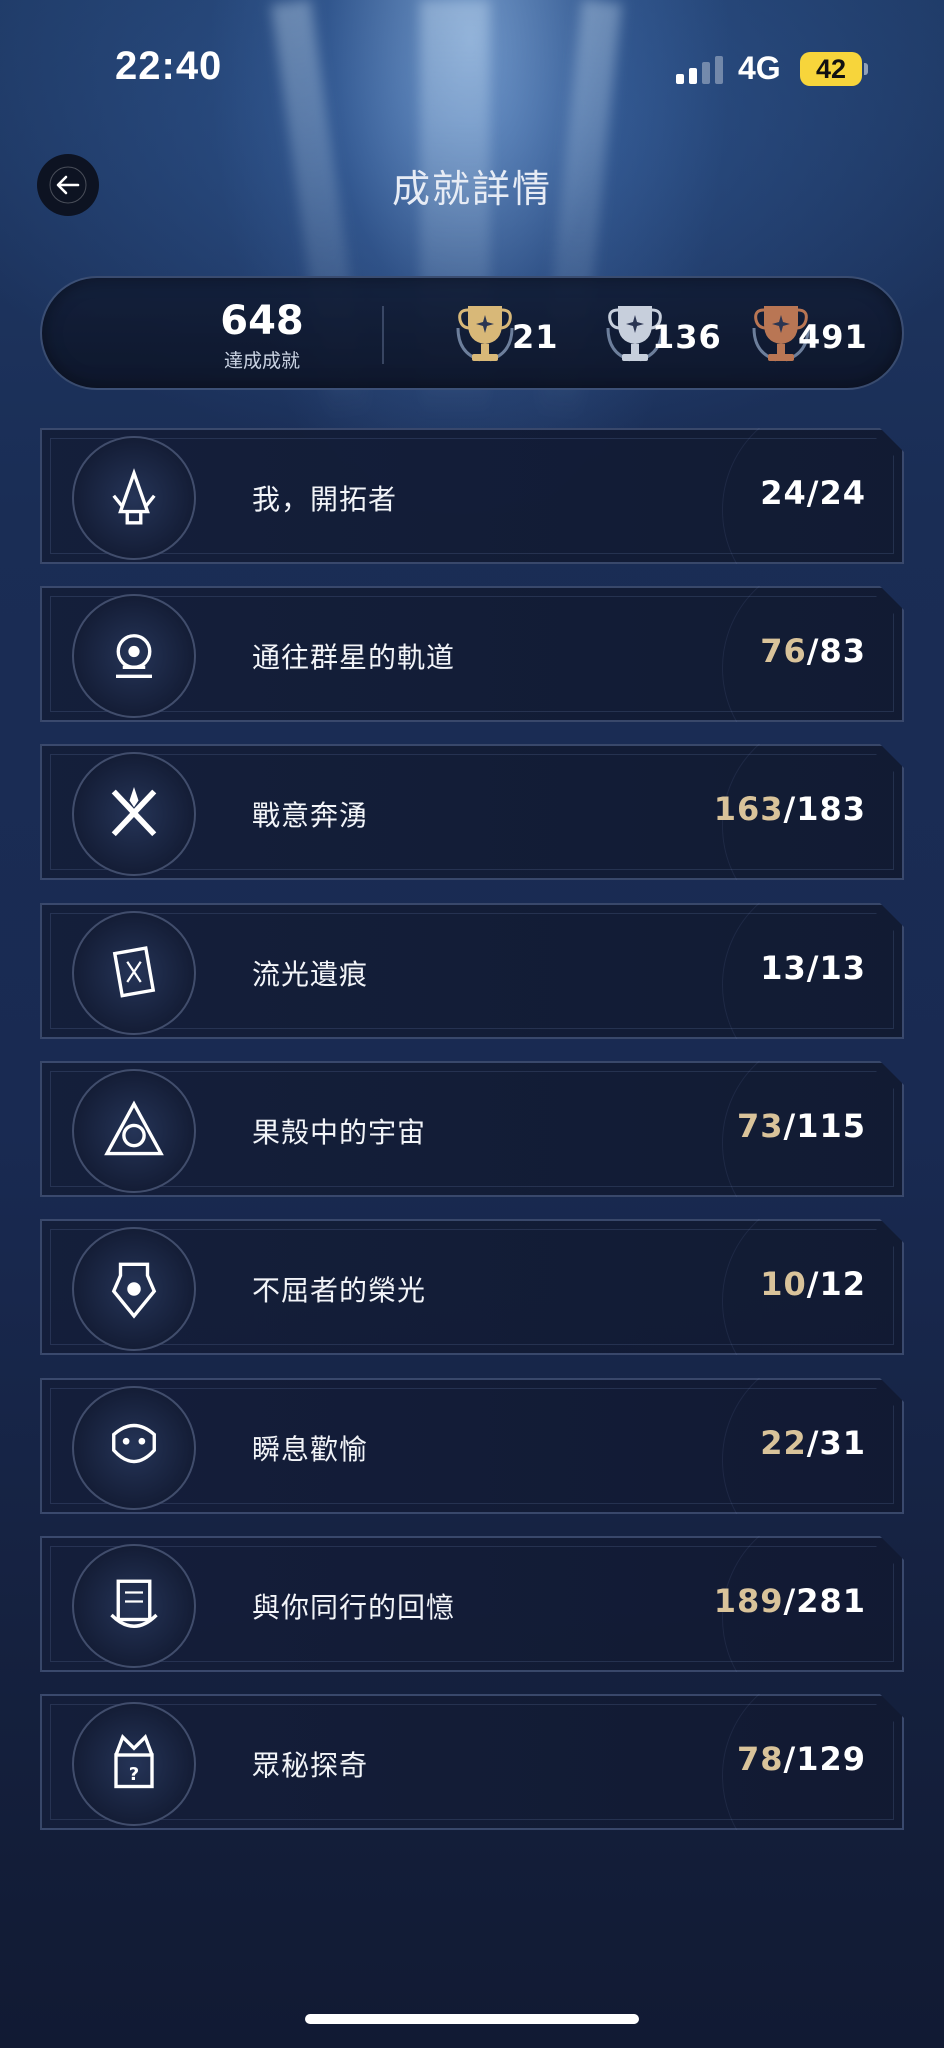  I want to click on memory-cards-icon, so click(134, 1606).